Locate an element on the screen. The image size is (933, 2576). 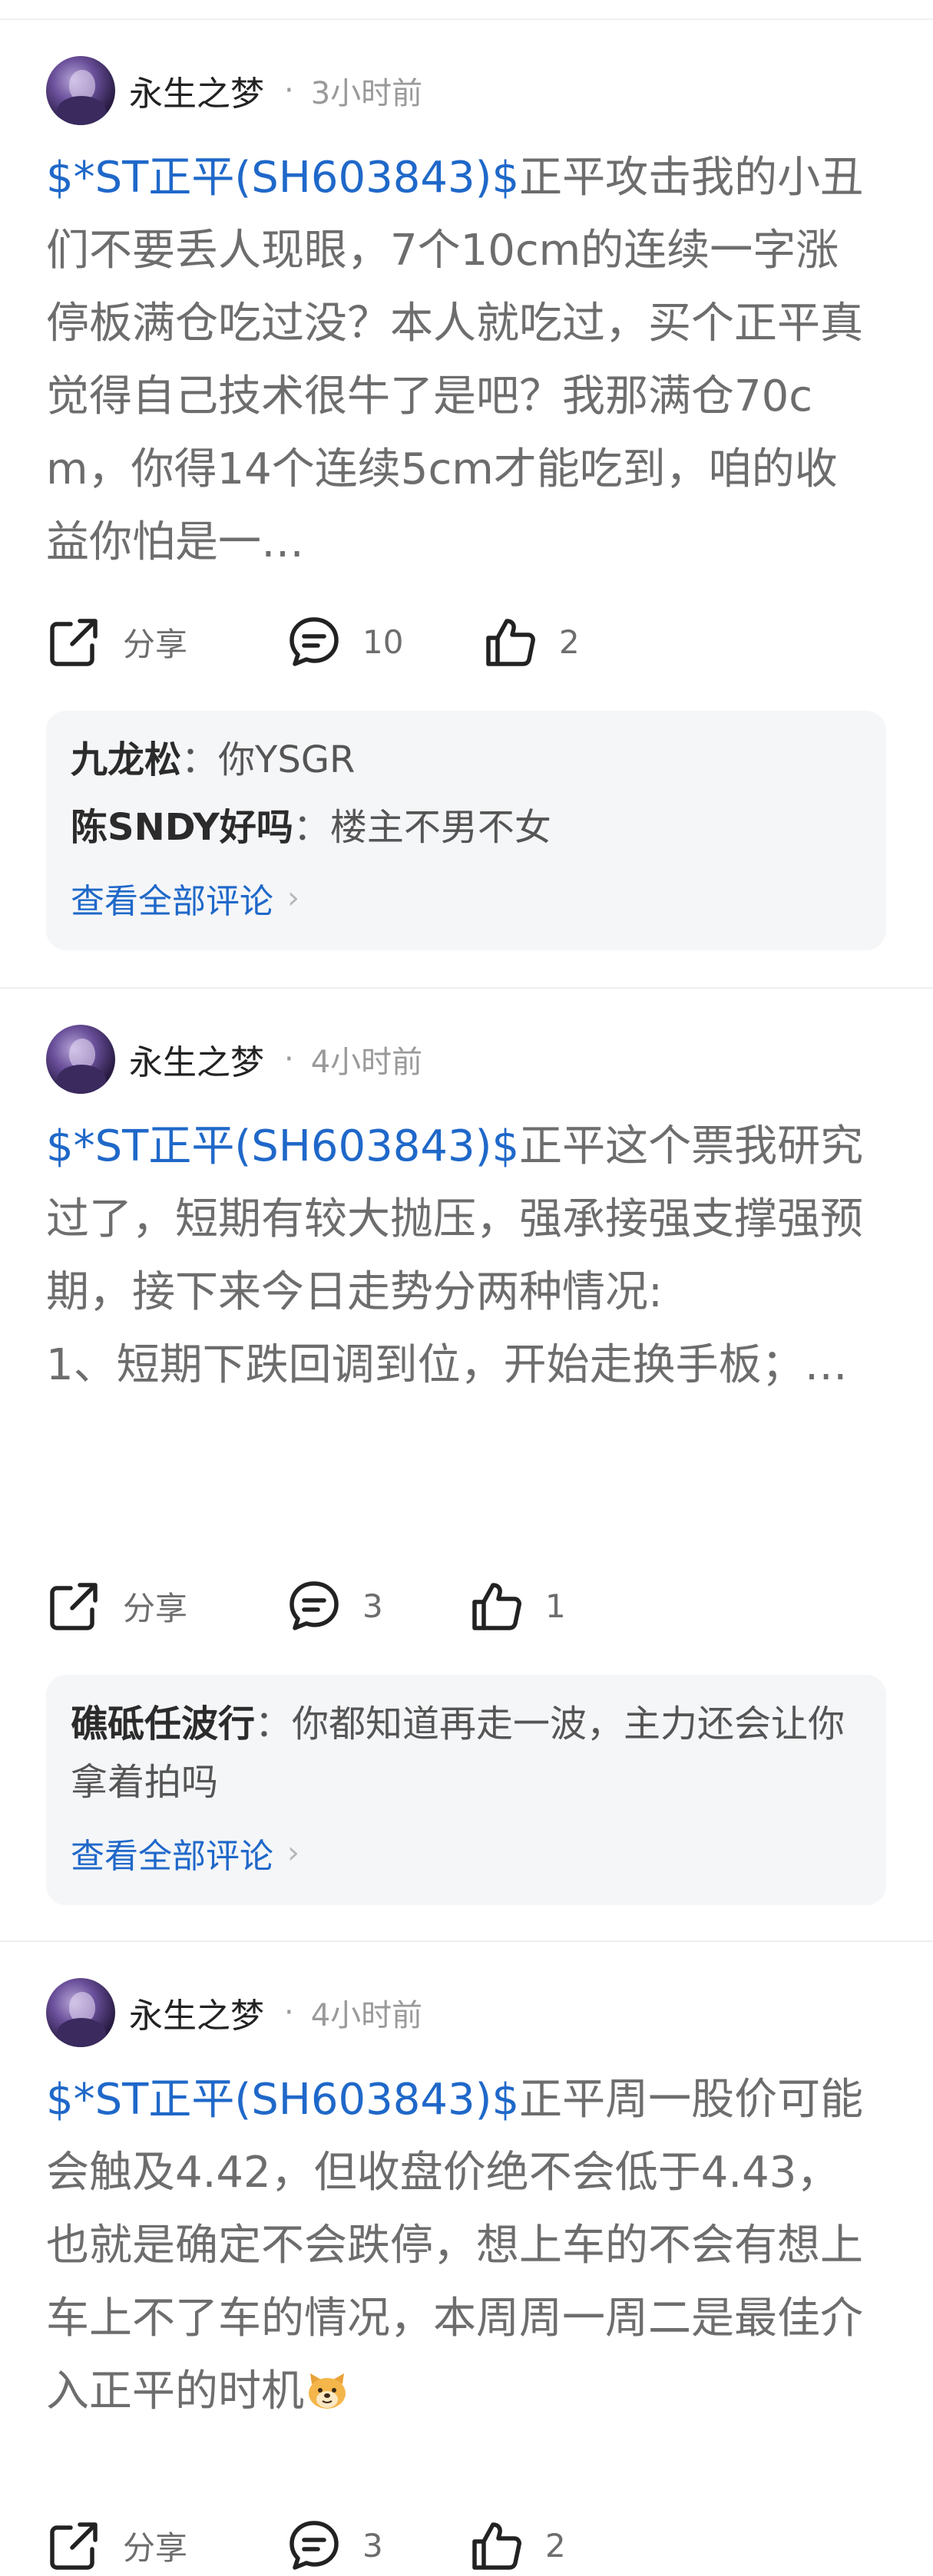
top-divider is located at coordinates (466, 19).